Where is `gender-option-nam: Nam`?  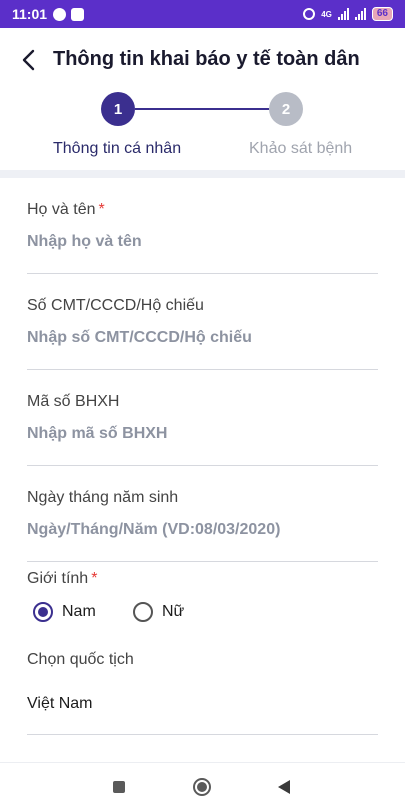
gender-option-nam: Nam is located at coordinates (64, 612).